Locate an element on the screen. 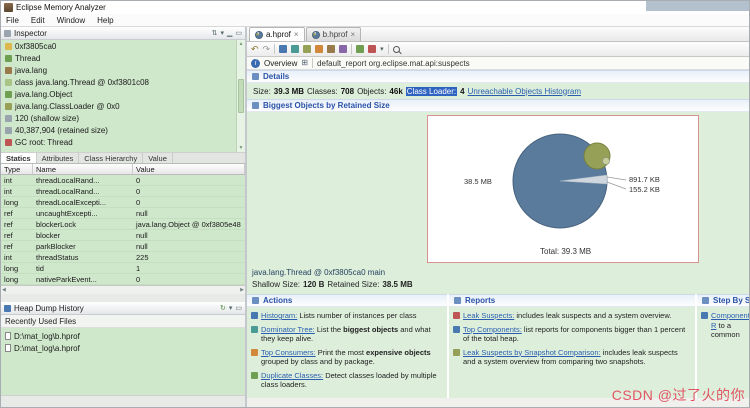  dominator-tree-icon is located at coordinates (295, 49).